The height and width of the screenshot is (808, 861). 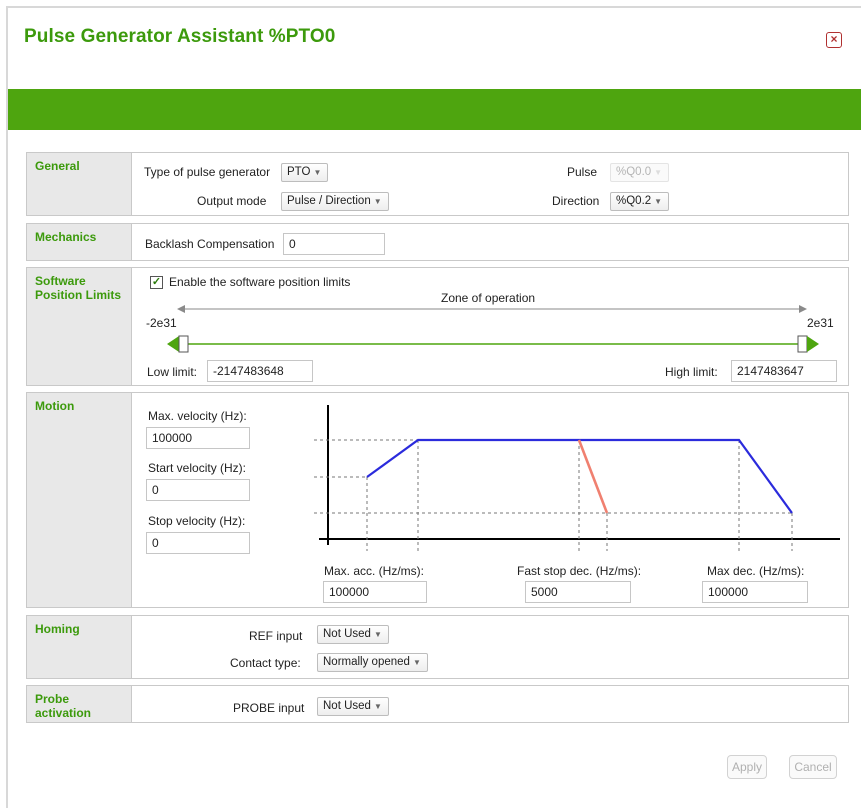 What do you see at coordinates (755, 592) in the screenshot?
I see `max-dec-input: 100000` at bounding box center [755, 592].